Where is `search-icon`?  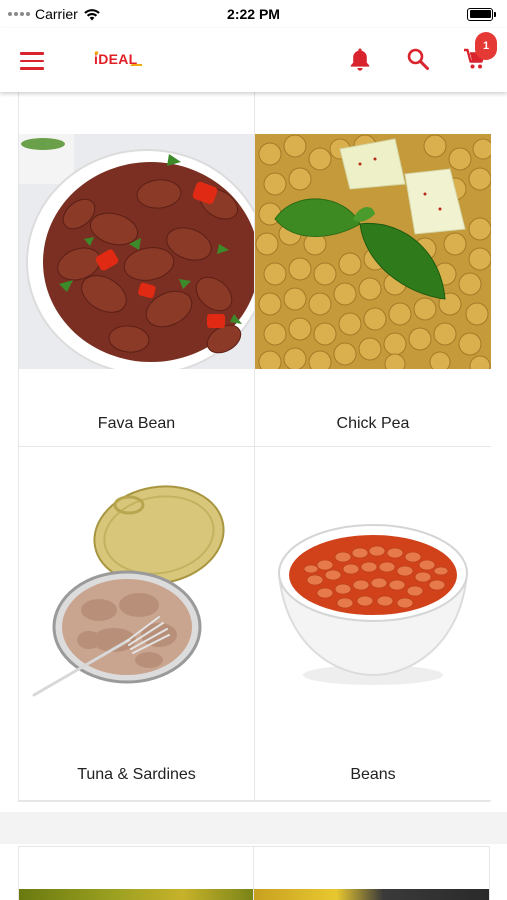
search-icon is located at coordinates (418, 59).